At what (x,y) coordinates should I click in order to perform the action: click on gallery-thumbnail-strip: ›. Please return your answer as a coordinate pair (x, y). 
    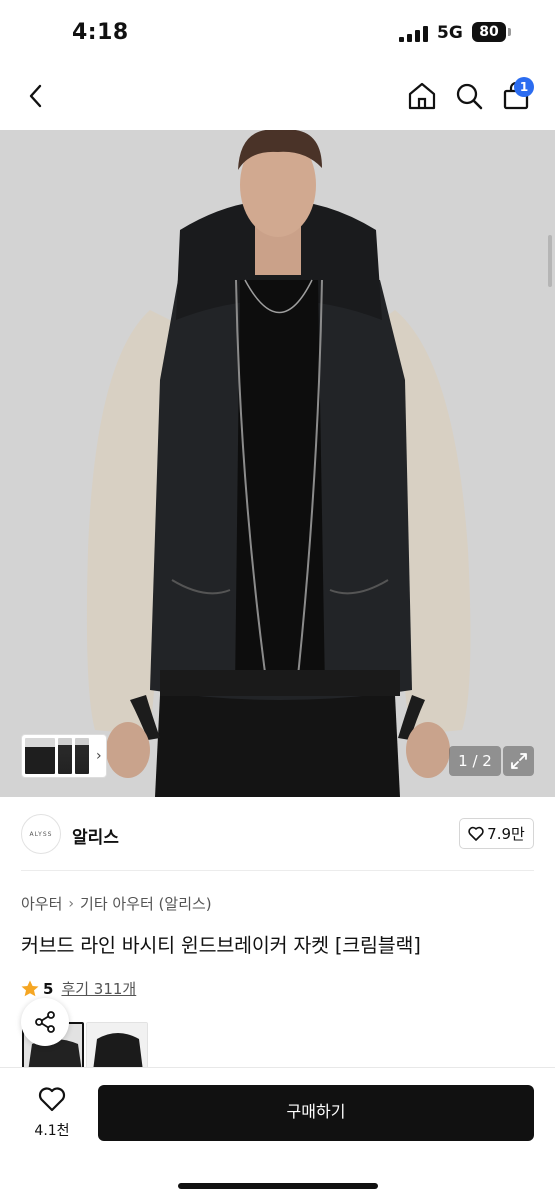
    Looking at the image, I should click on (64, 756).